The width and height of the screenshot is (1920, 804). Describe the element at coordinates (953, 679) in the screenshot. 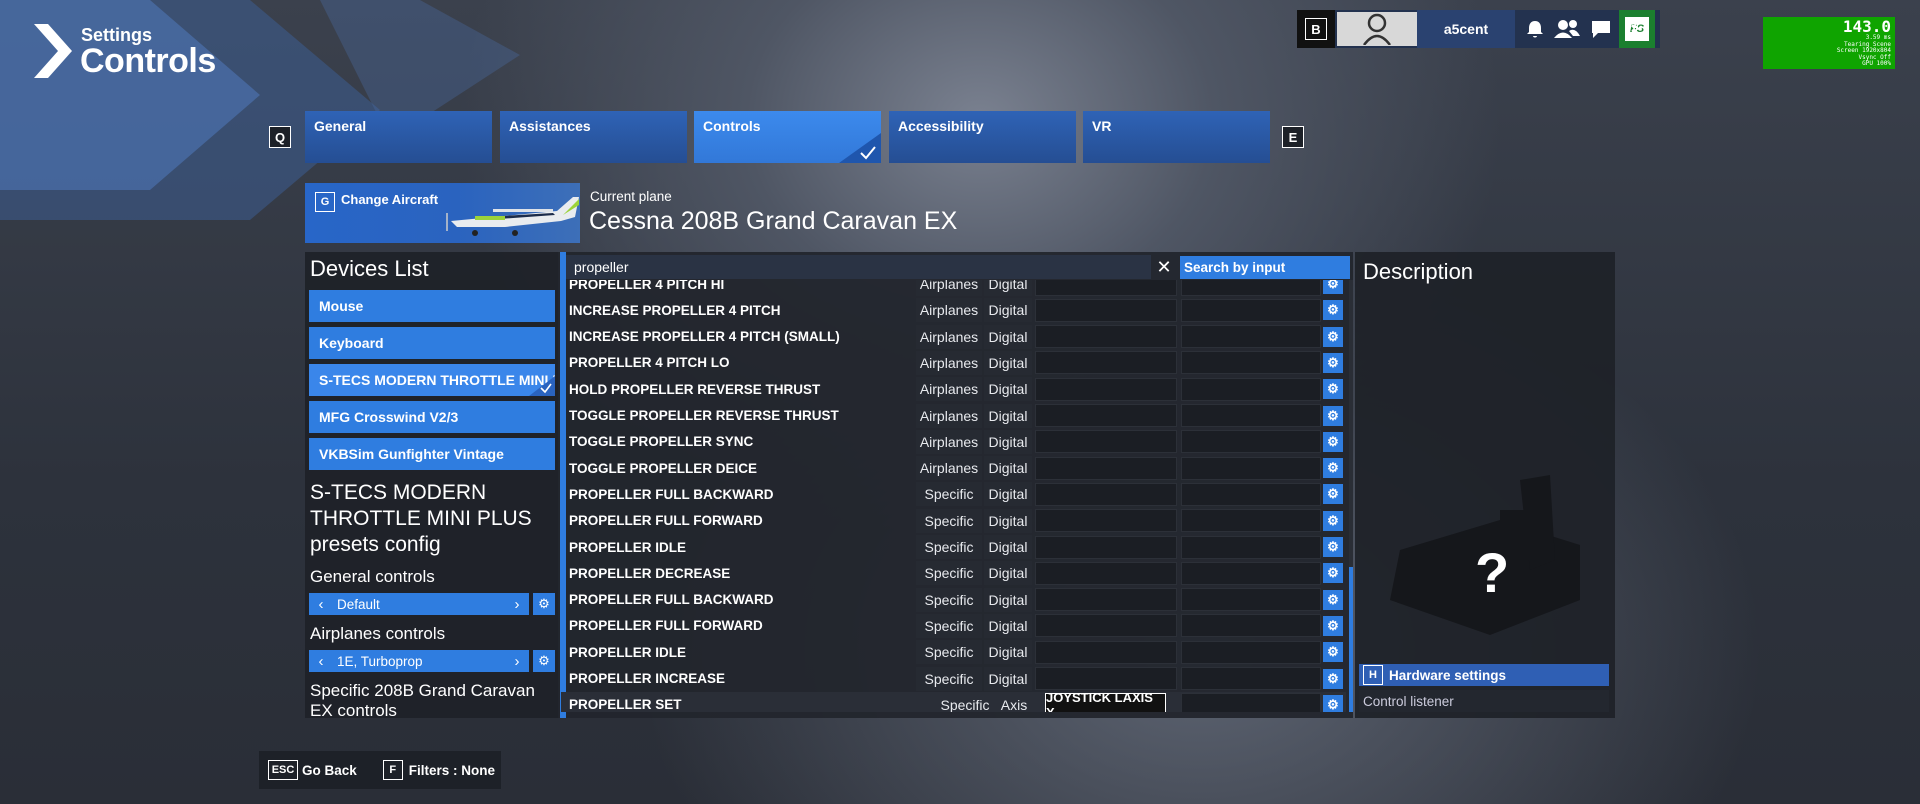

I see `binding-row: PROPELLER INCREASE Specific Digital ⚙` at that location.